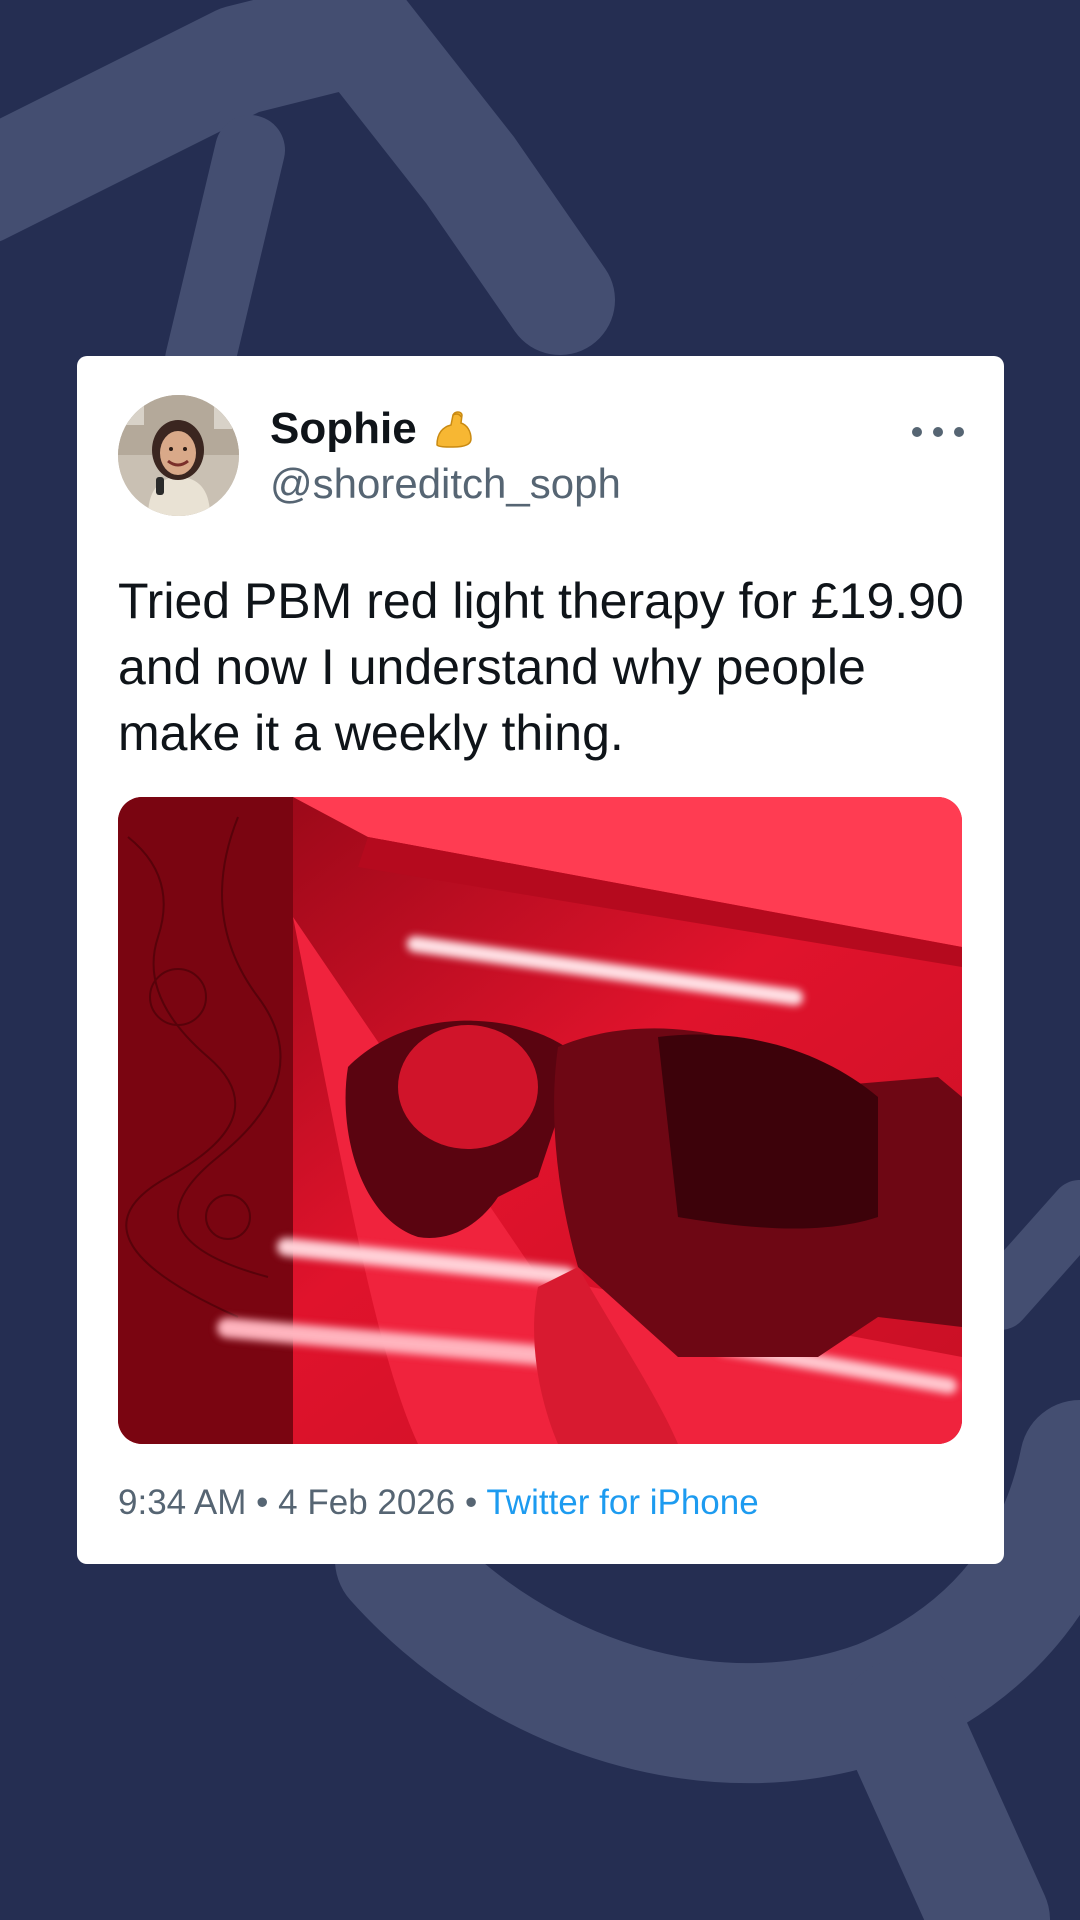  What do you see at coordinates (367, 1502) in the screenshot?
I see `tweet-date: 4 Feb 2026` at bounding box center [367, 1502].